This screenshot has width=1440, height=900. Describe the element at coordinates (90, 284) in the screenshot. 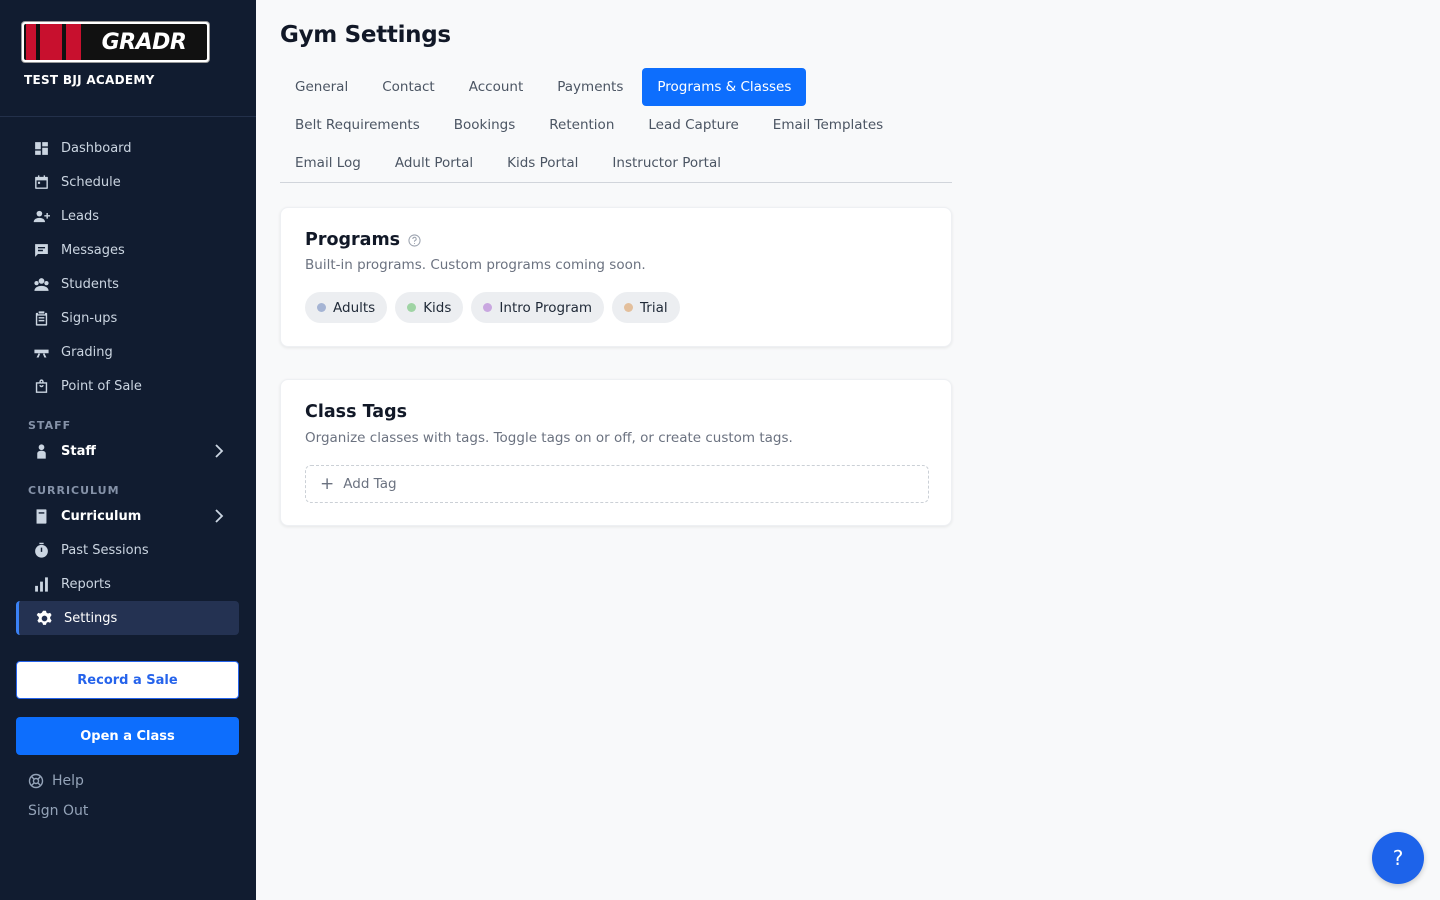

I see `sidebar-item-label: Students` at that location.